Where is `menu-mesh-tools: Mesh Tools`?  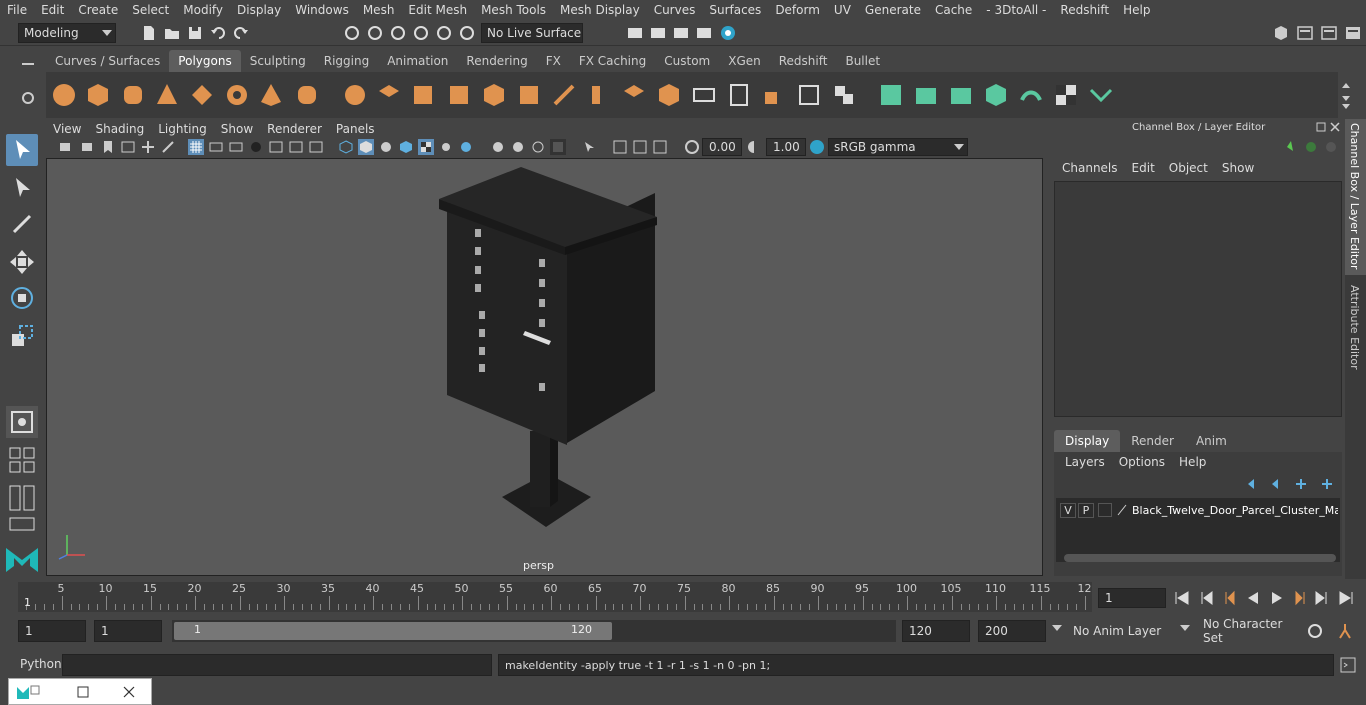
menu-mesh-tools: Mesh Tools is located at coordinates (513, 10).